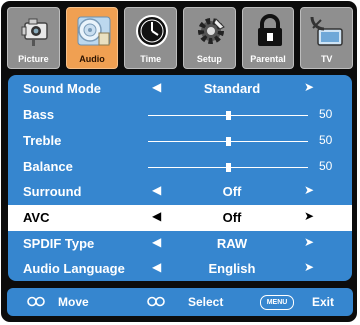 This screenshot has height=325, width=360. Describe the element at coordinates (232, 88) in the screenshot. I see `menu-row-value: Standard` at that location.